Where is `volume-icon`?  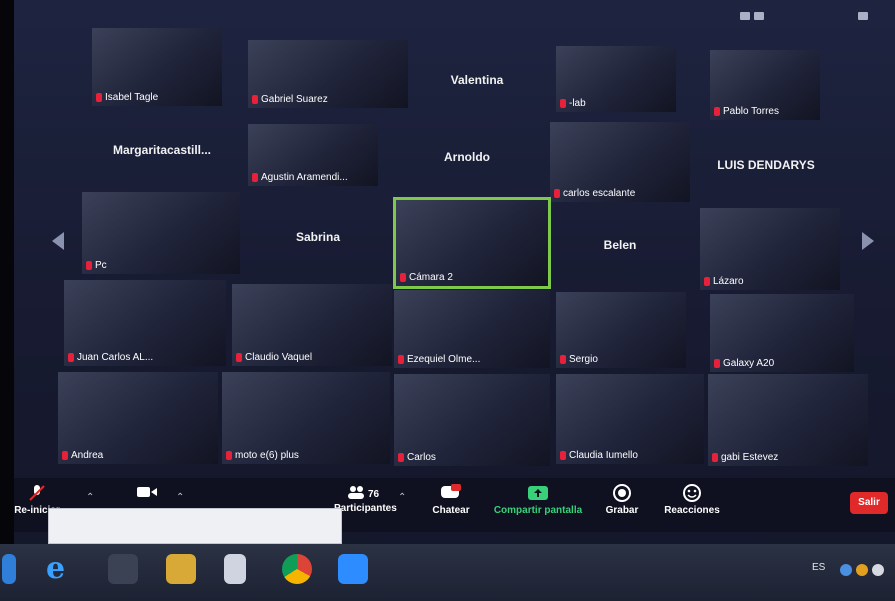 volume-icon is located at coordinates (878, 570).